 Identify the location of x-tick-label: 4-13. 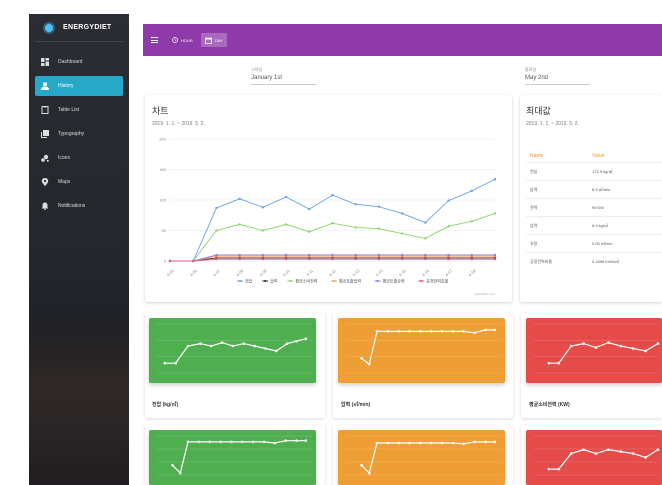
(356, 273).